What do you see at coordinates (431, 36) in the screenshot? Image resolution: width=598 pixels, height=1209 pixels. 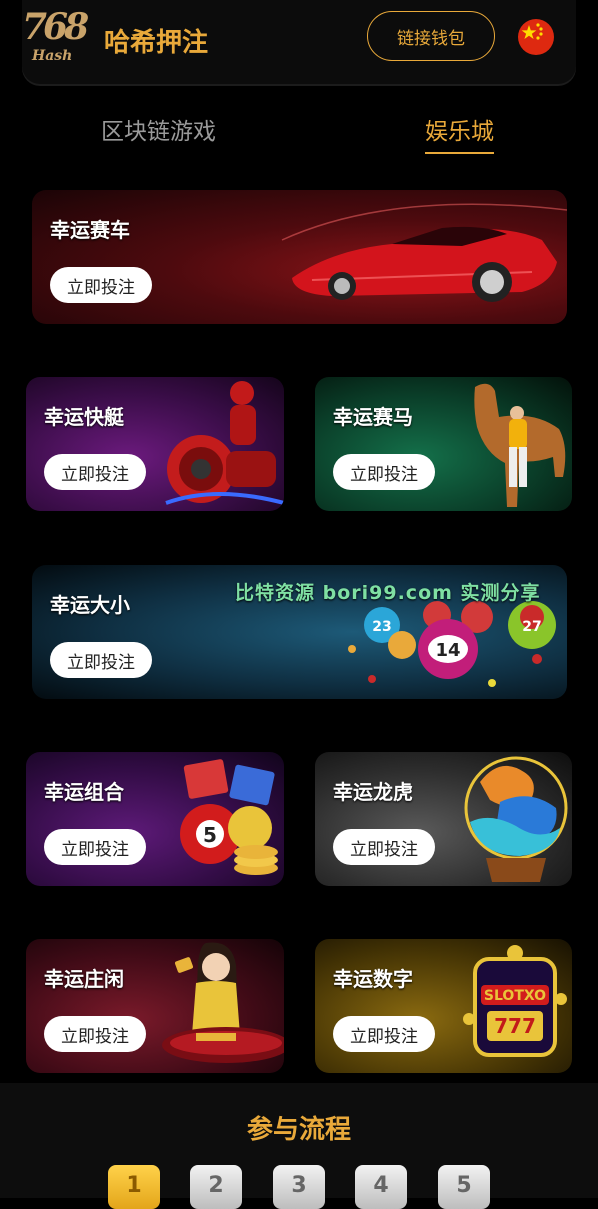 I see `connect-wallet-button: 链接钱包` at bounding box center [431, 36].